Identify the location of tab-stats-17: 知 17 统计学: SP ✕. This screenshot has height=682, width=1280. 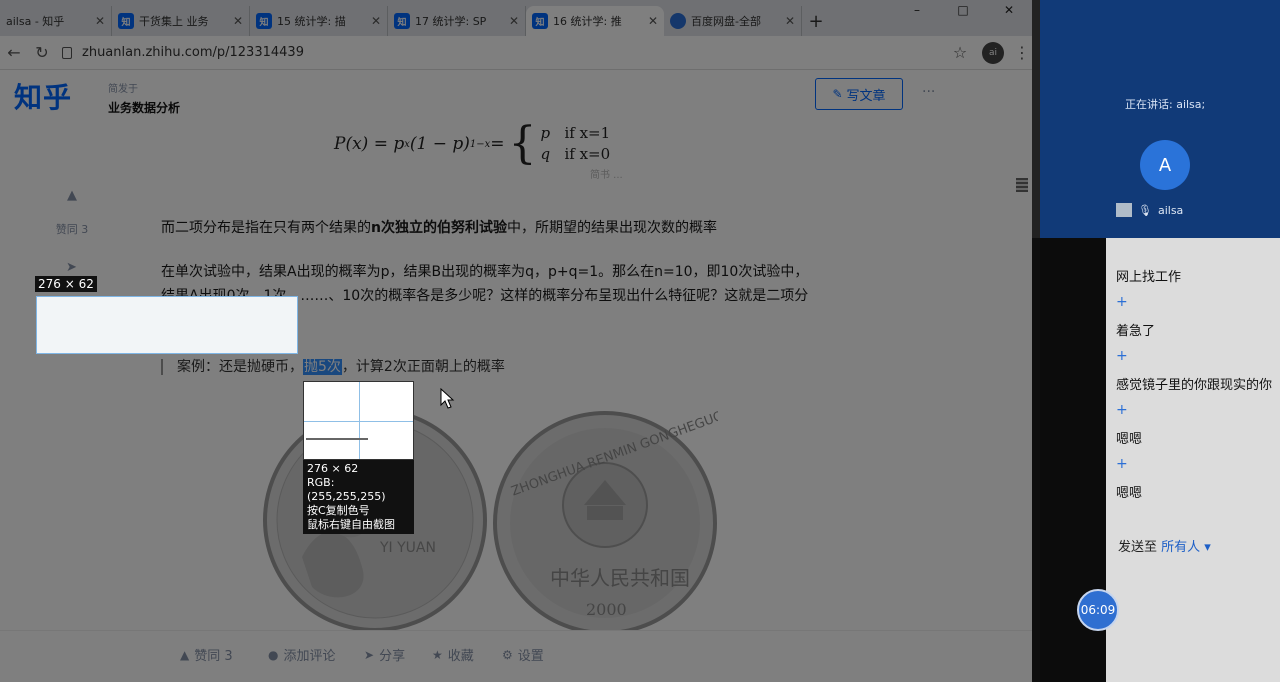
(457, 21).